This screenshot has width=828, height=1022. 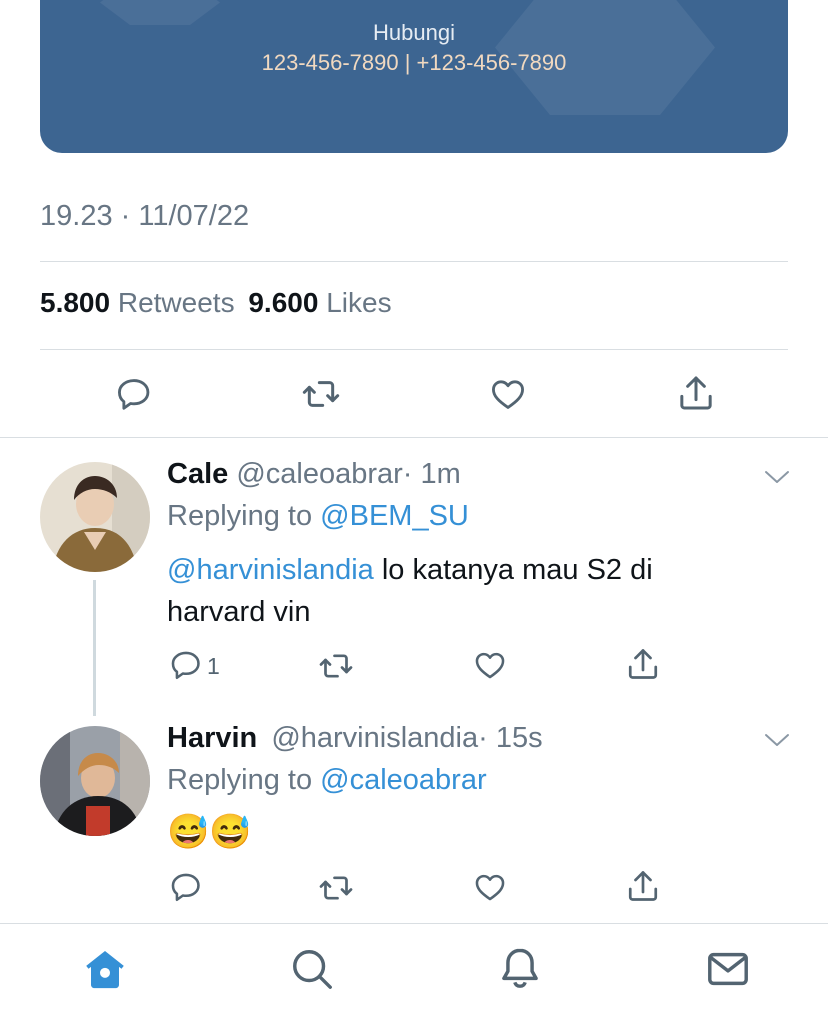 What do you see at coordinates (176, 302) in the screenshot?
I see `retweets-label: Retweets` at bounding box center [176, 302].